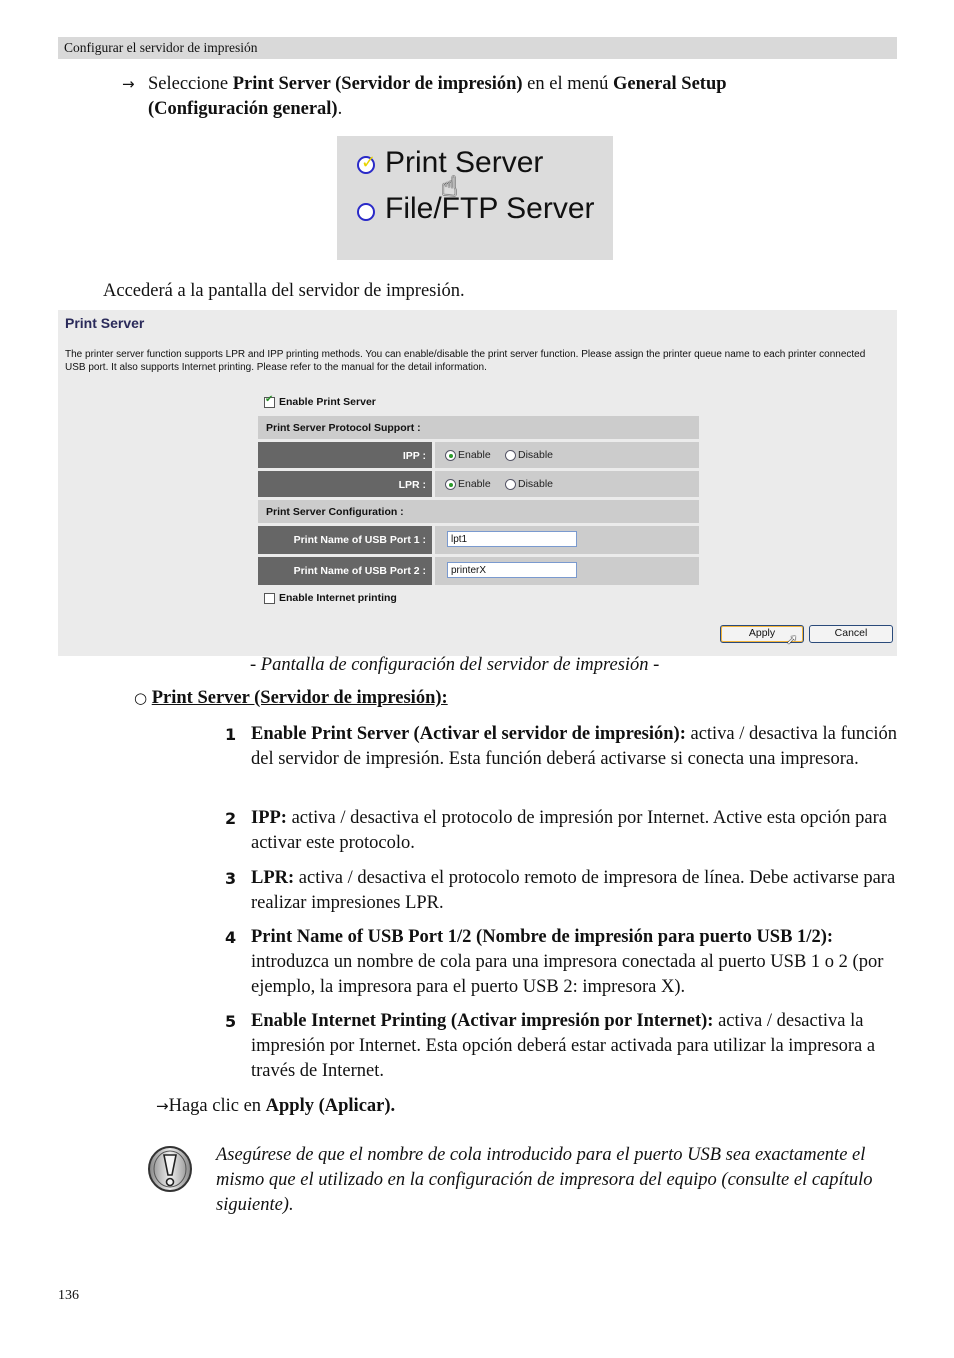 Image resolution: width=954 pixels, height=1358 pixels. What do you see at coordinates (536, 455) in the screenshot?
I see `ipp-disable-label: Disable` at bounding box center [536, 455].